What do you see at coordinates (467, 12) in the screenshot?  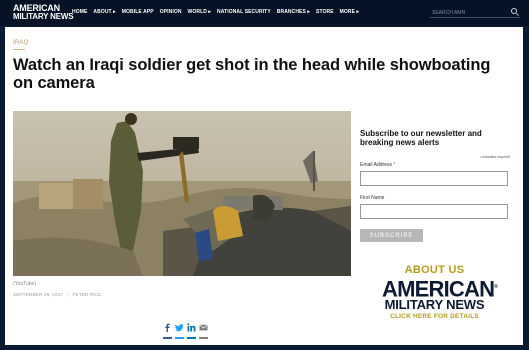 I see `search-input` at bounding box center [467, 12].